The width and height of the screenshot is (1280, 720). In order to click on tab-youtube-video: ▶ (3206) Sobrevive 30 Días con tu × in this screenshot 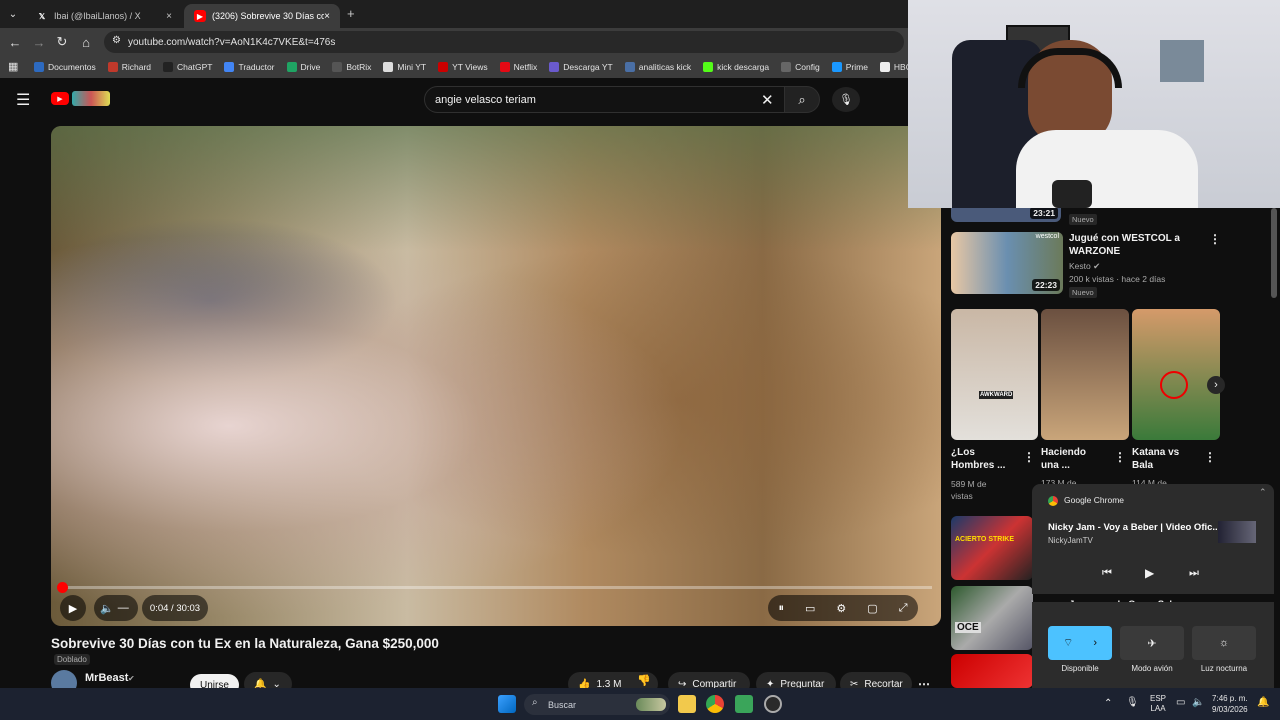, I will do `click(262, 16)`.